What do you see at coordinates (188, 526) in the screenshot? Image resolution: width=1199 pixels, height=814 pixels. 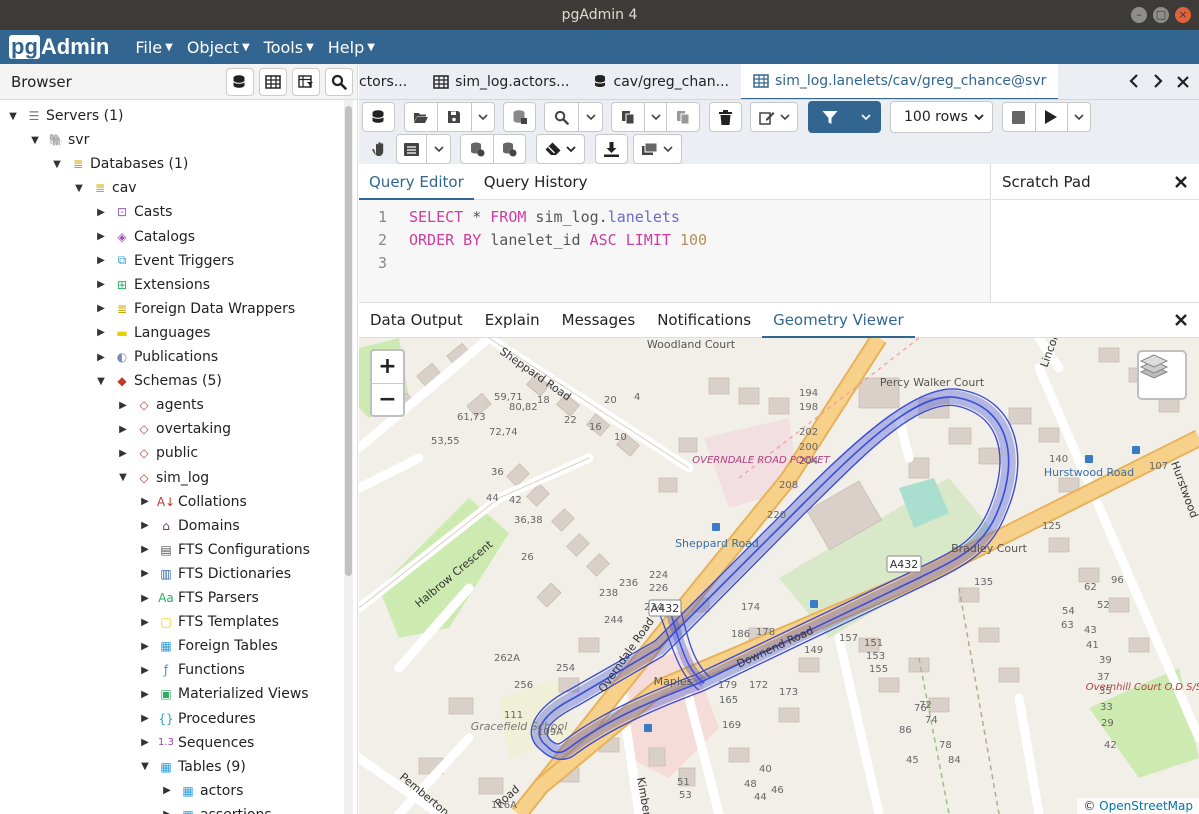 I see `tree-node: ▶ ⌂ Domains` at bounding box center [188, 526].